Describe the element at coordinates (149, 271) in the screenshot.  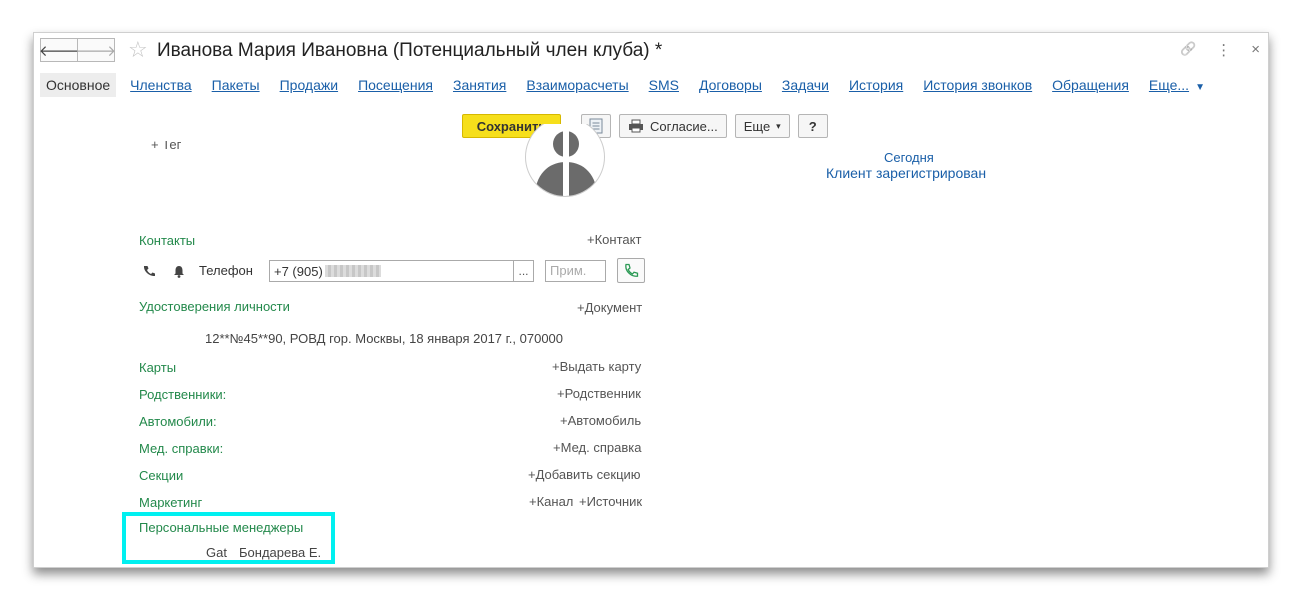
I see `phone-icon` at that location.